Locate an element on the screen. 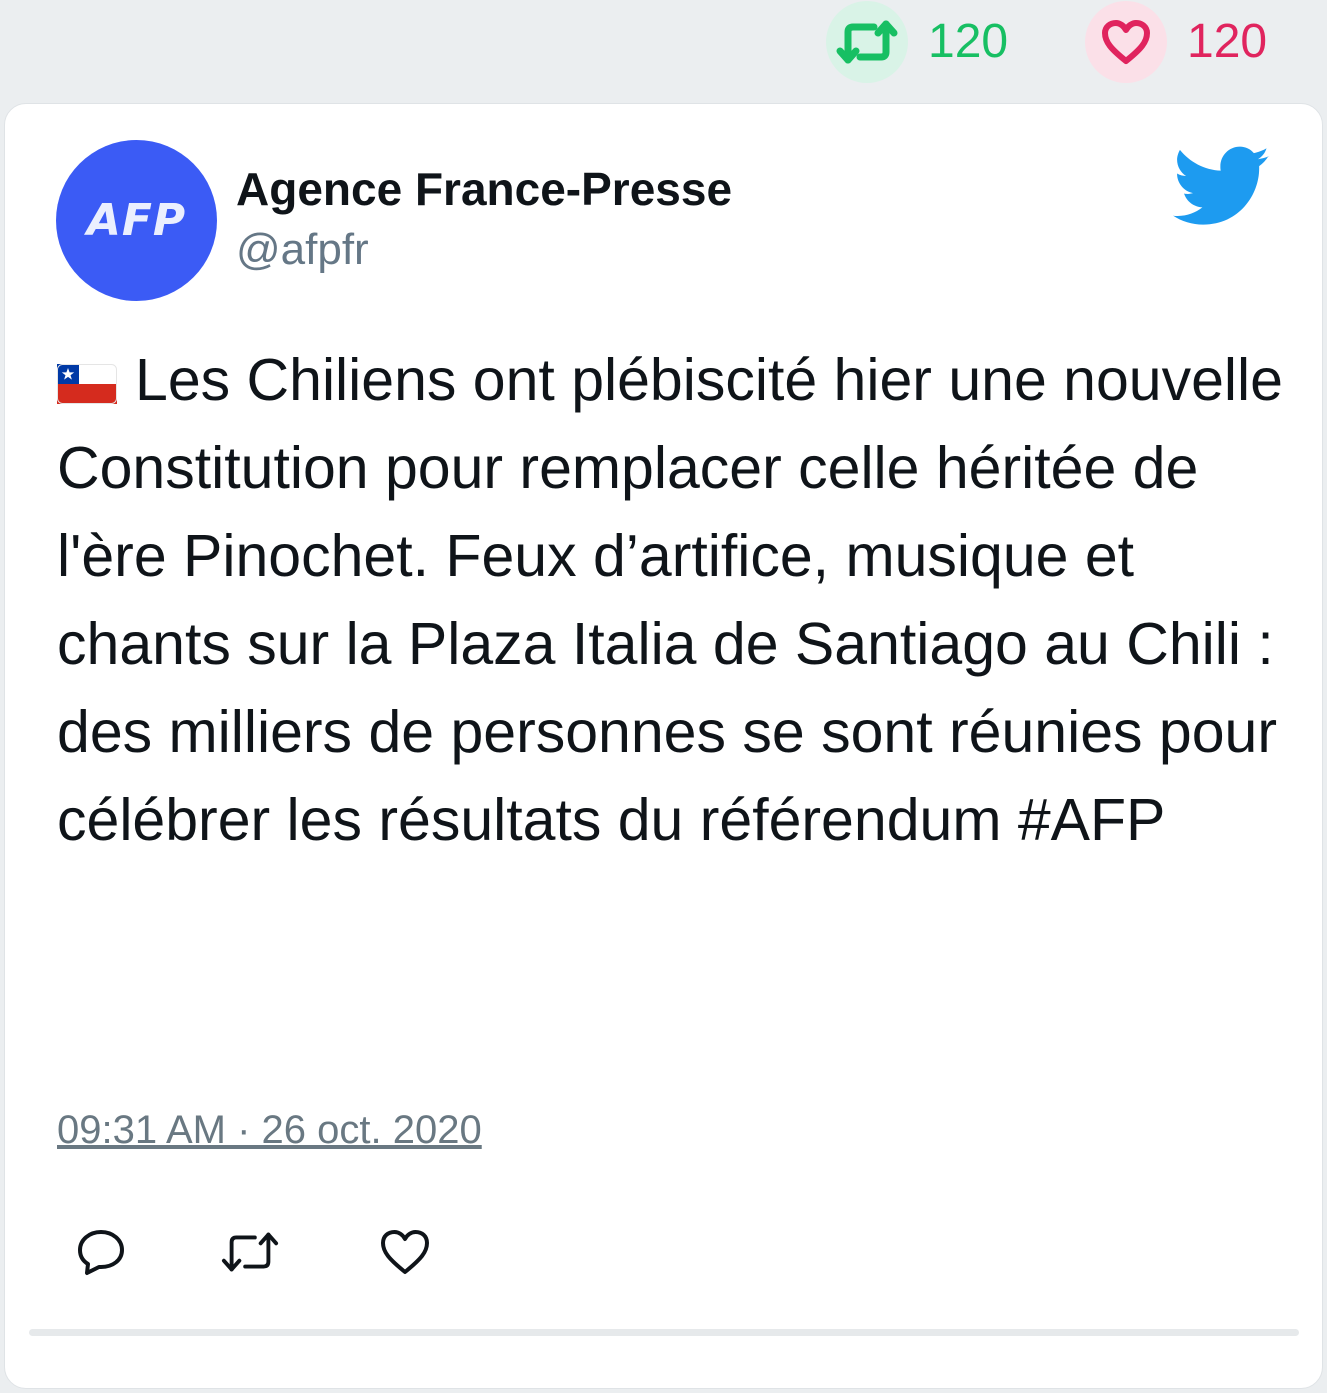 Image resolution: width=1327 pixels, height=1393 pixels. tweet-timestamp: 09:31 AM · 26 oct. 2020 is located at coordinates (269, 1130).